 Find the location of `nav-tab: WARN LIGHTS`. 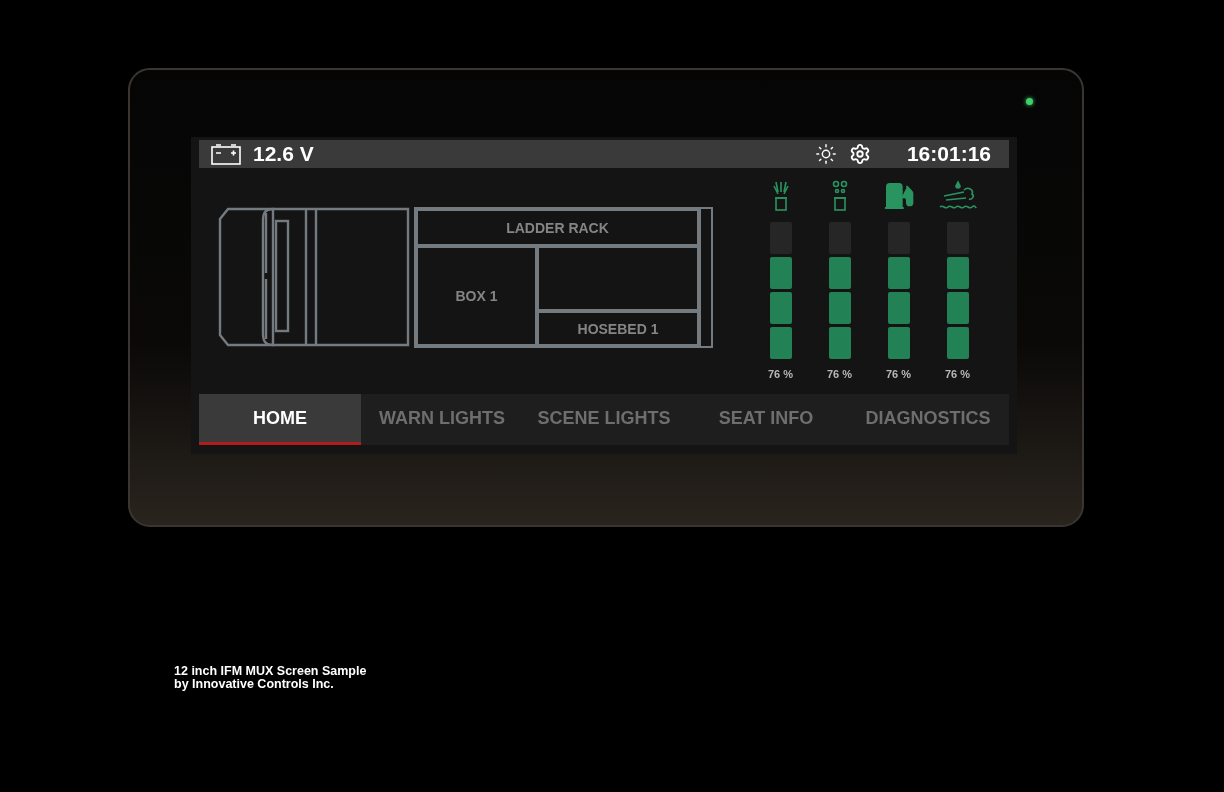

nav-tab: WARN LIGHTS is located at coordinates (442, 419).